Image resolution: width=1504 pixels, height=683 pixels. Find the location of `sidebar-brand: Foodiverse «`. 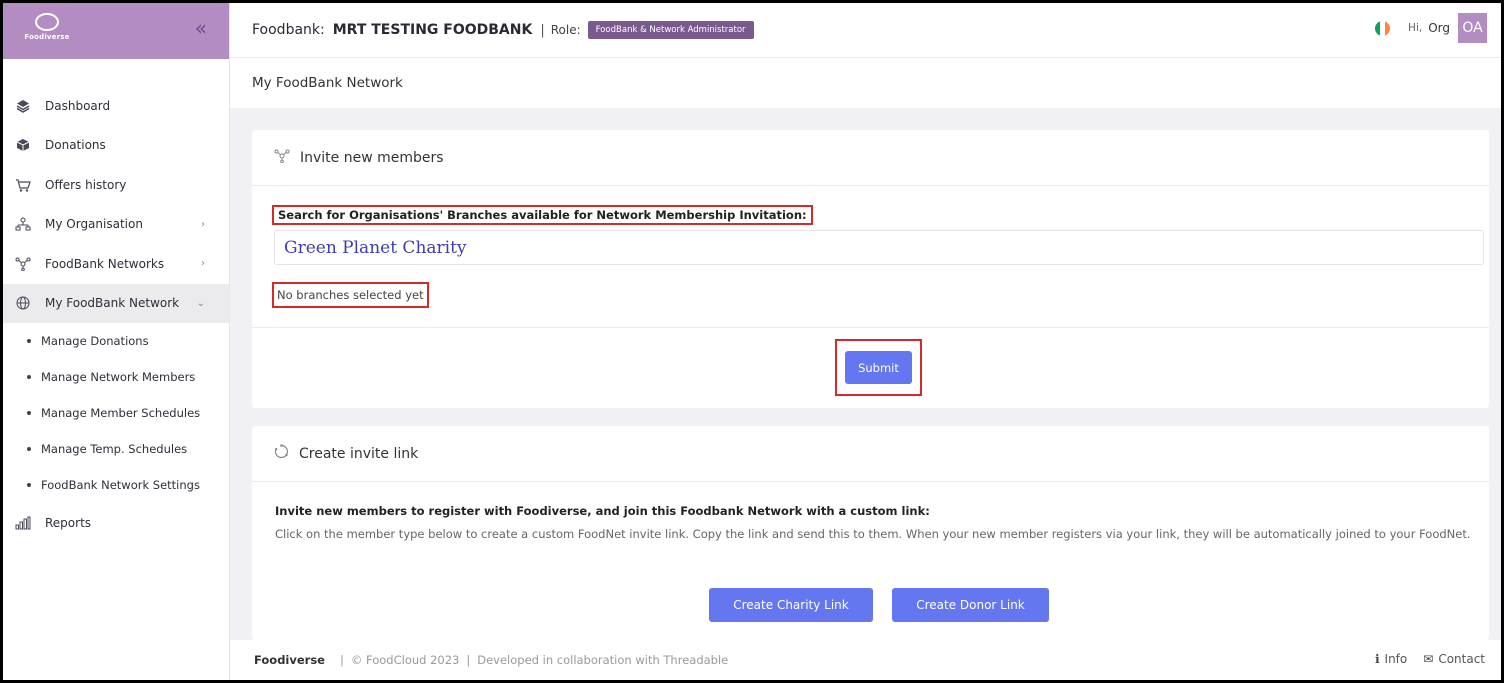

sidebar-brand: Foodiverse « is located at coordinates (116, 31).